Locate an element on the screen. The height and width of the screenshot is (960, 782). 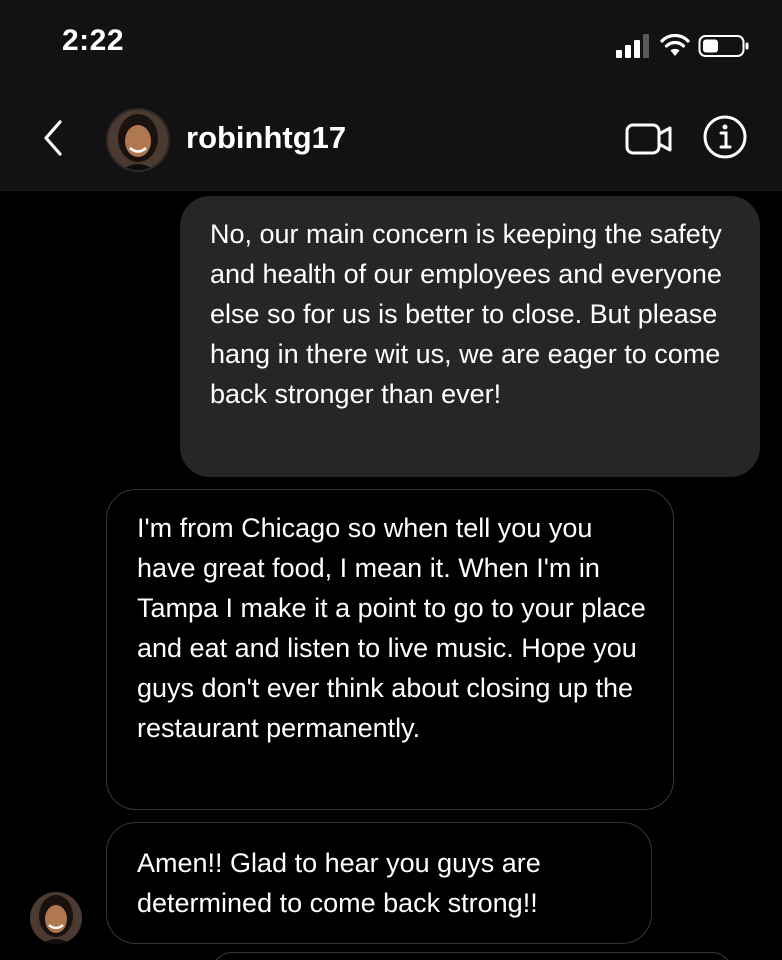
status-time: 2:22 is located at coordinates (93, 40).